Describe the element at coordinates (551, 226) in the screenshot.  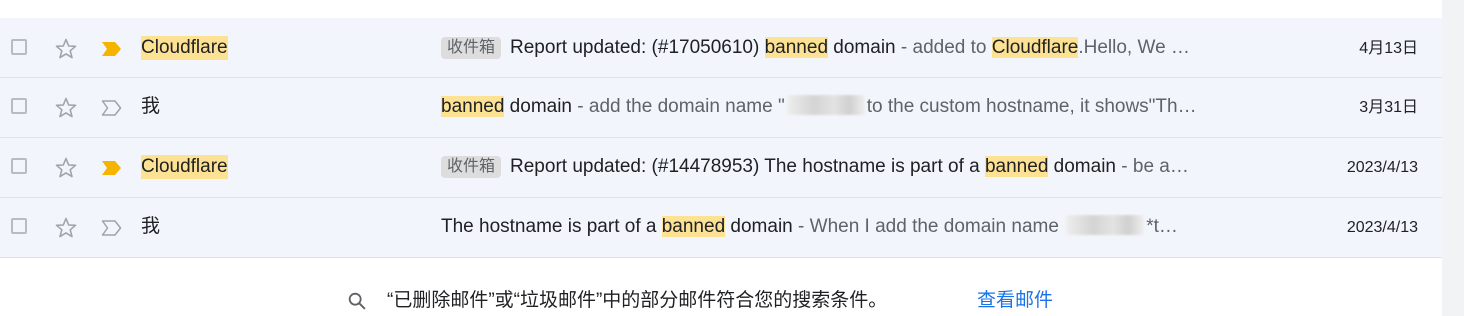
I see `subject-text: The hostname is part of a` at that location.